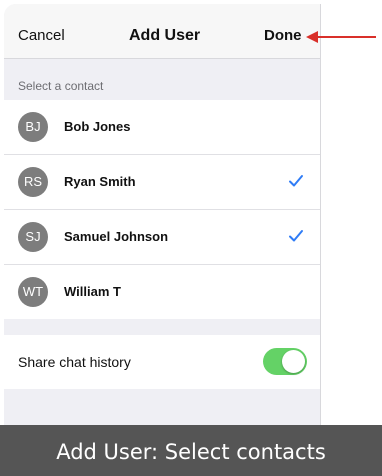  I want to click on toggle-knob, so click(293, 361).